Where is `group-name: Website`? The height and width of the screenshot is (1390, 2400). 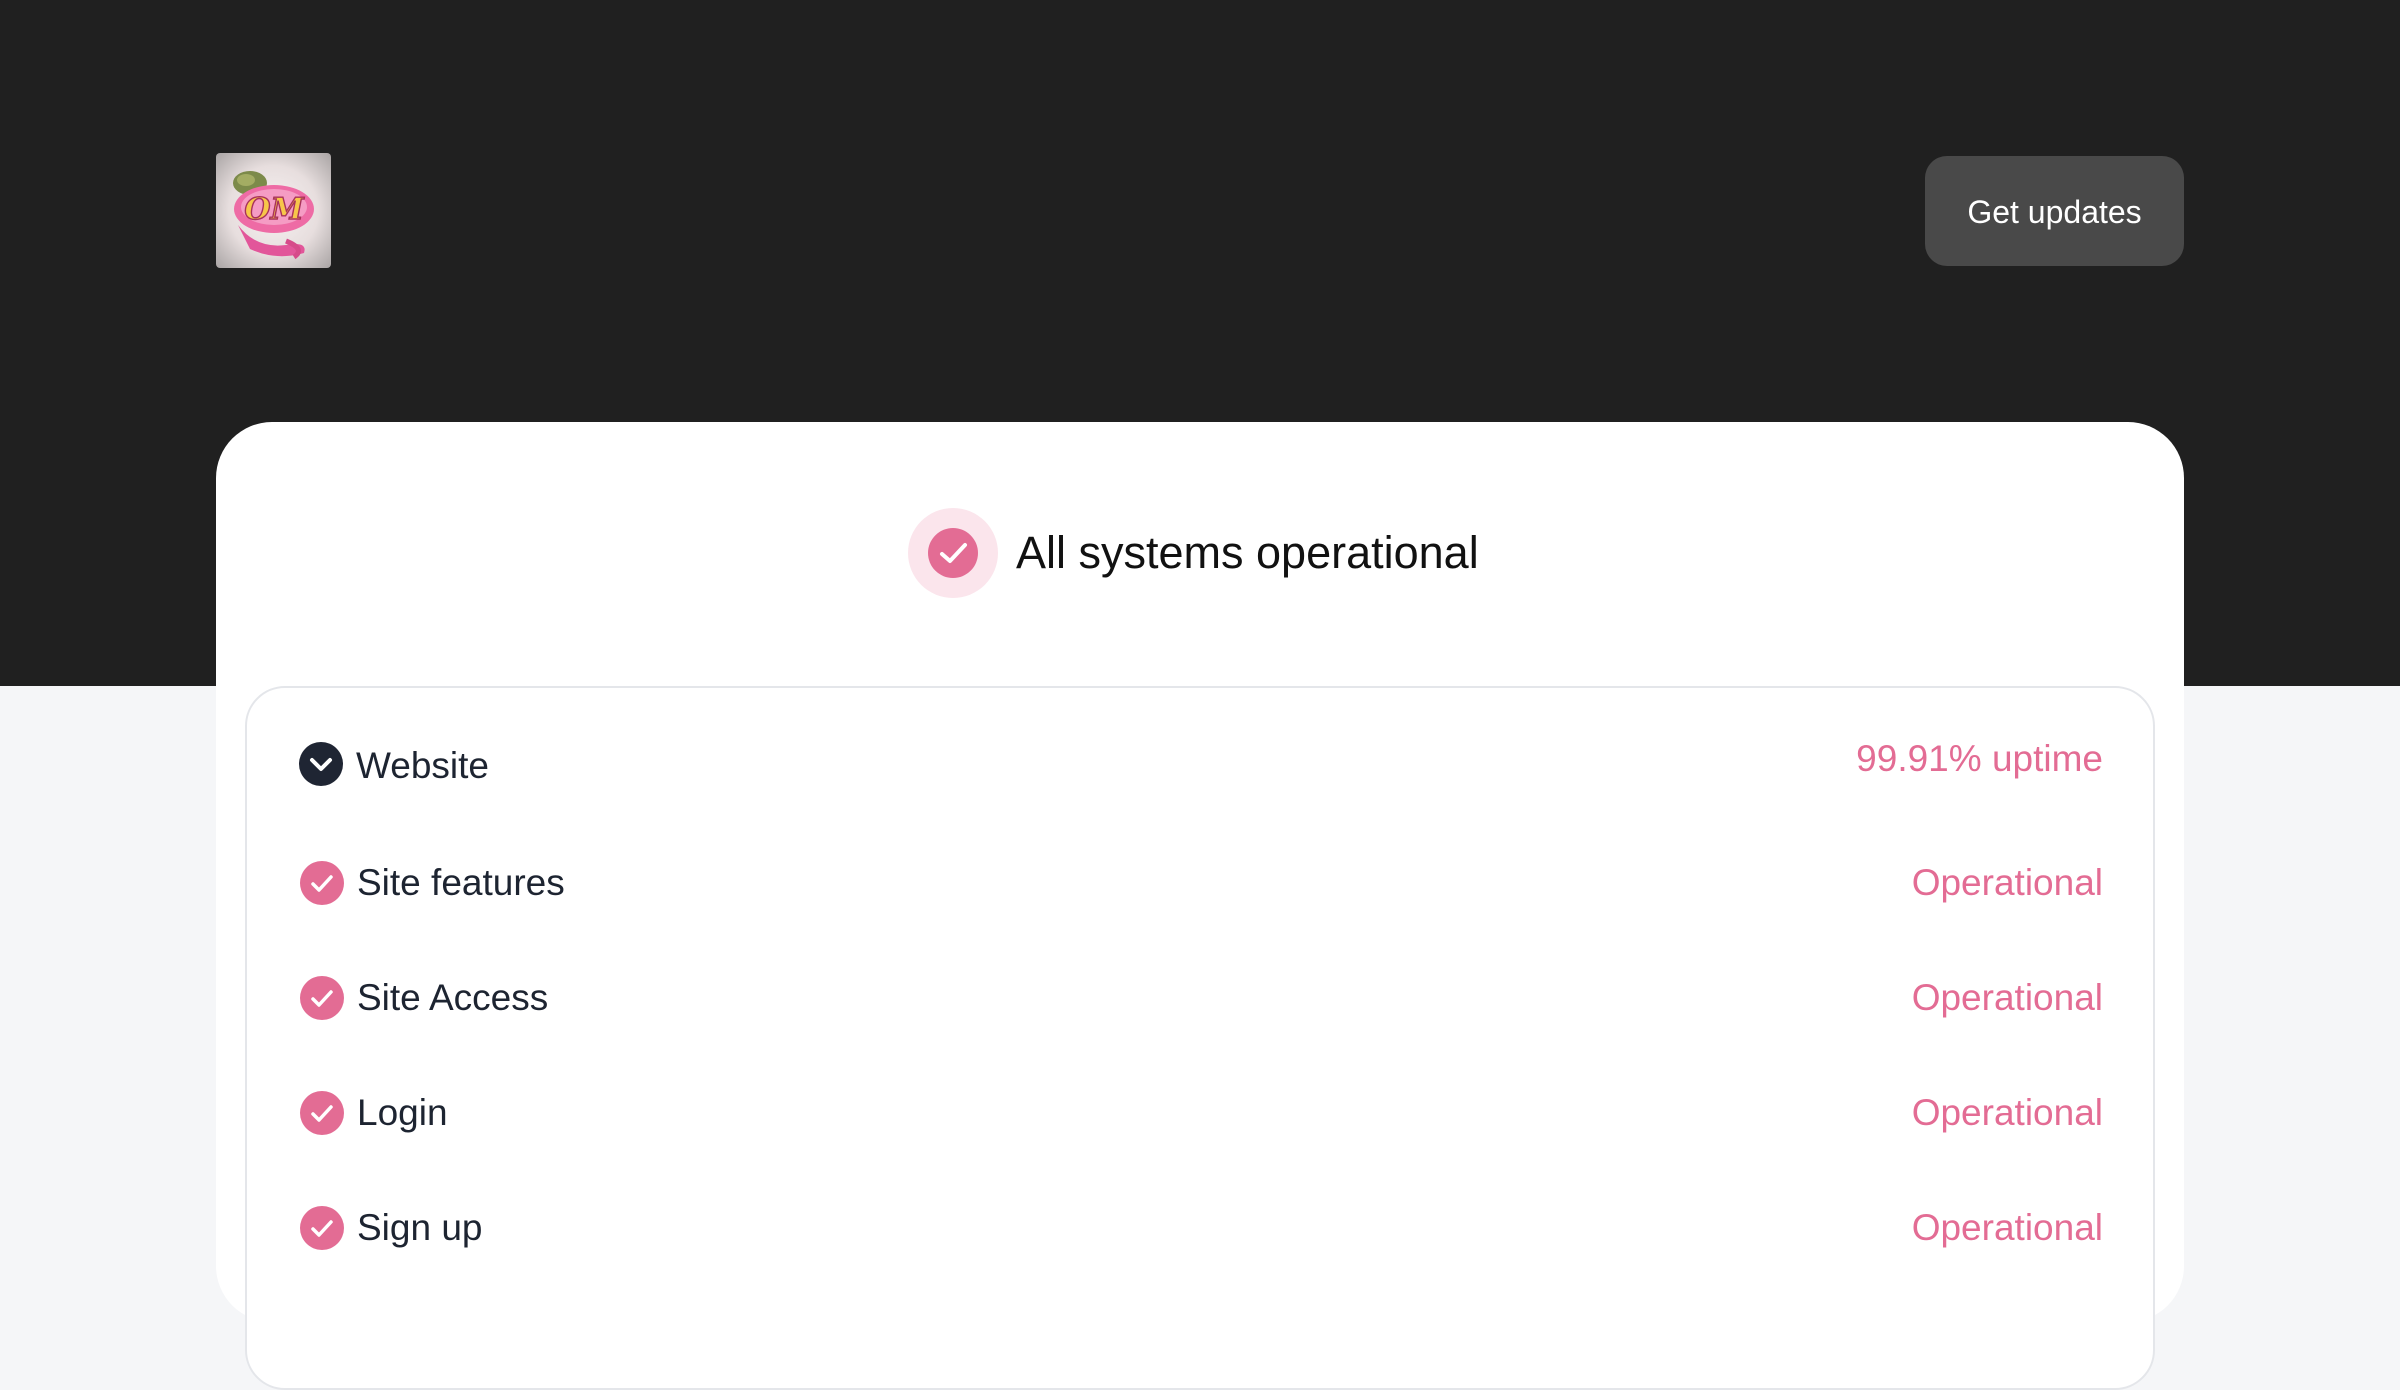 group-name: Website is located at coordinates (422, 765).